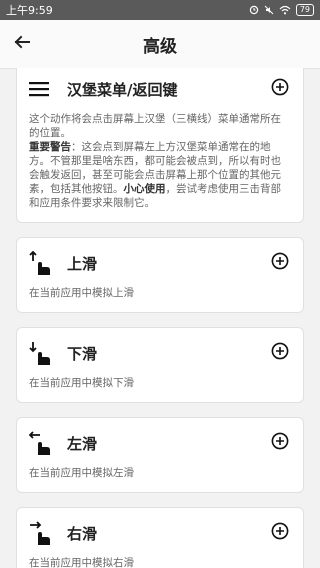 The image size is (320, 568). What do you see at coordinates (82, 443) in the screenshot?
I see `action-title: 左滑` at bounding box center [82, 443].